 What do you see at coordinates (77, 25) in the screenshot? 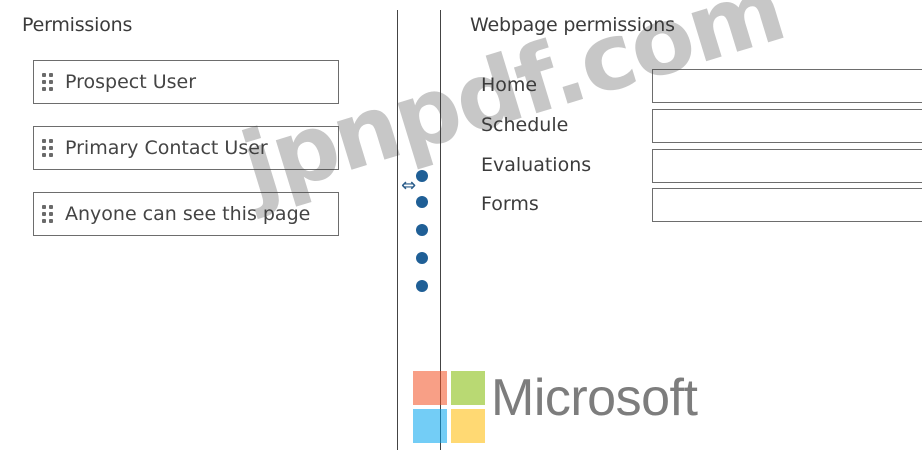
I see `permissions-title: Permissions` at bounding box center [77, 25].